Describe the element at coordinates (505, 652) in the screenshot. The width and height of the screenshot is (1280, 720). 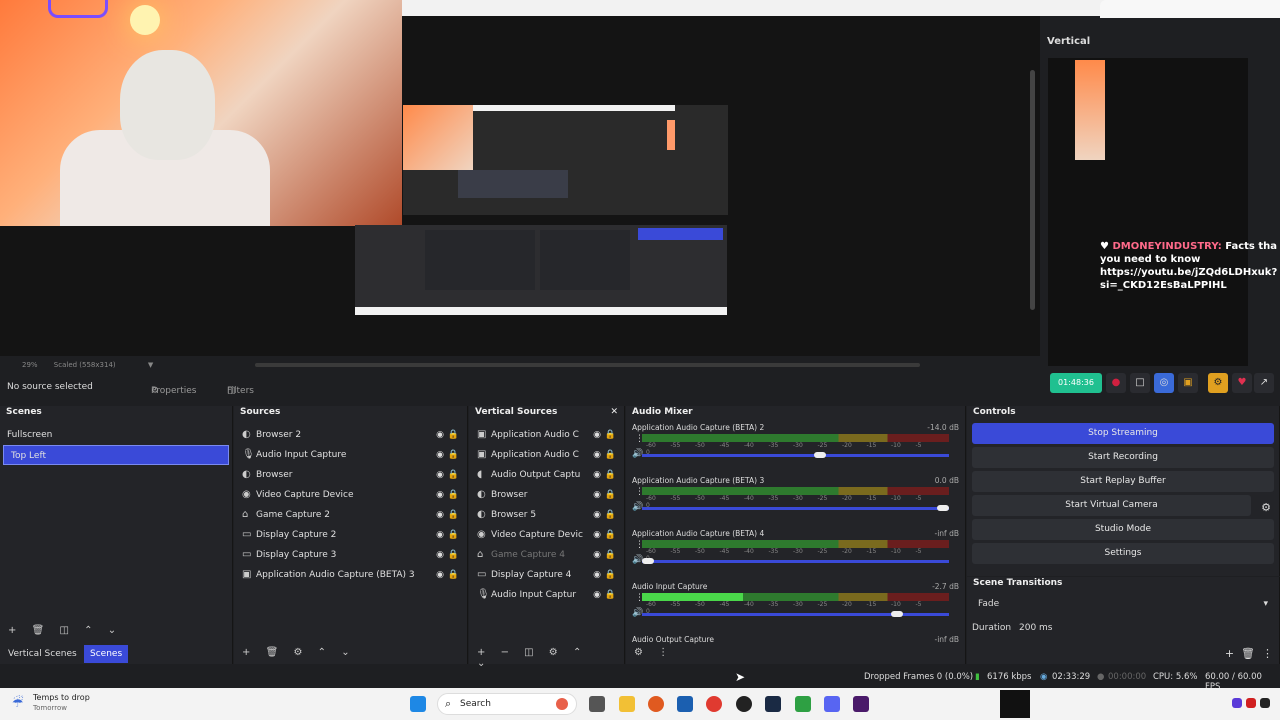
I see `minus-icon: −` at that location.